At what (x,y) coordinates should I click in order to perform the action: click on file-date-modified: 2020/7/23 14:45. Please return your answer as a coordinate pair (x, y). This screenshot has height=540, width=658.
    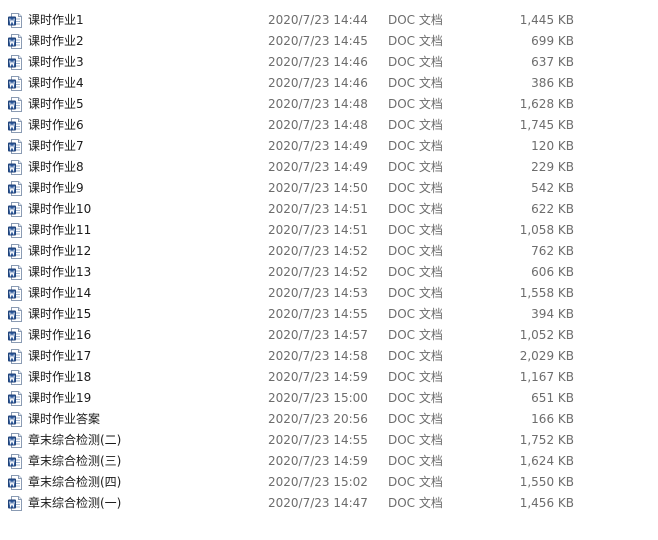
    Looking at the image, I should click on (318, 41).